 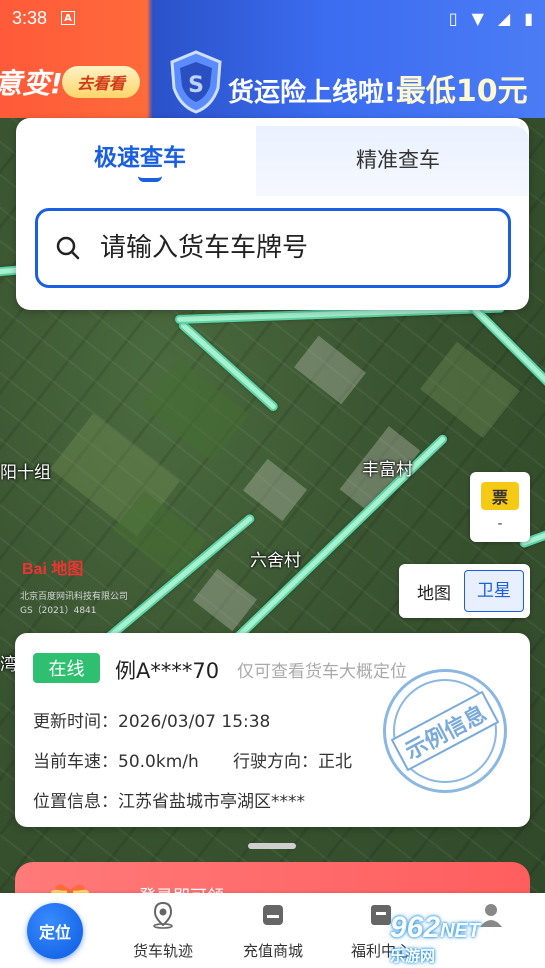 I want to click on search-icon, so click(x=68, y=248).